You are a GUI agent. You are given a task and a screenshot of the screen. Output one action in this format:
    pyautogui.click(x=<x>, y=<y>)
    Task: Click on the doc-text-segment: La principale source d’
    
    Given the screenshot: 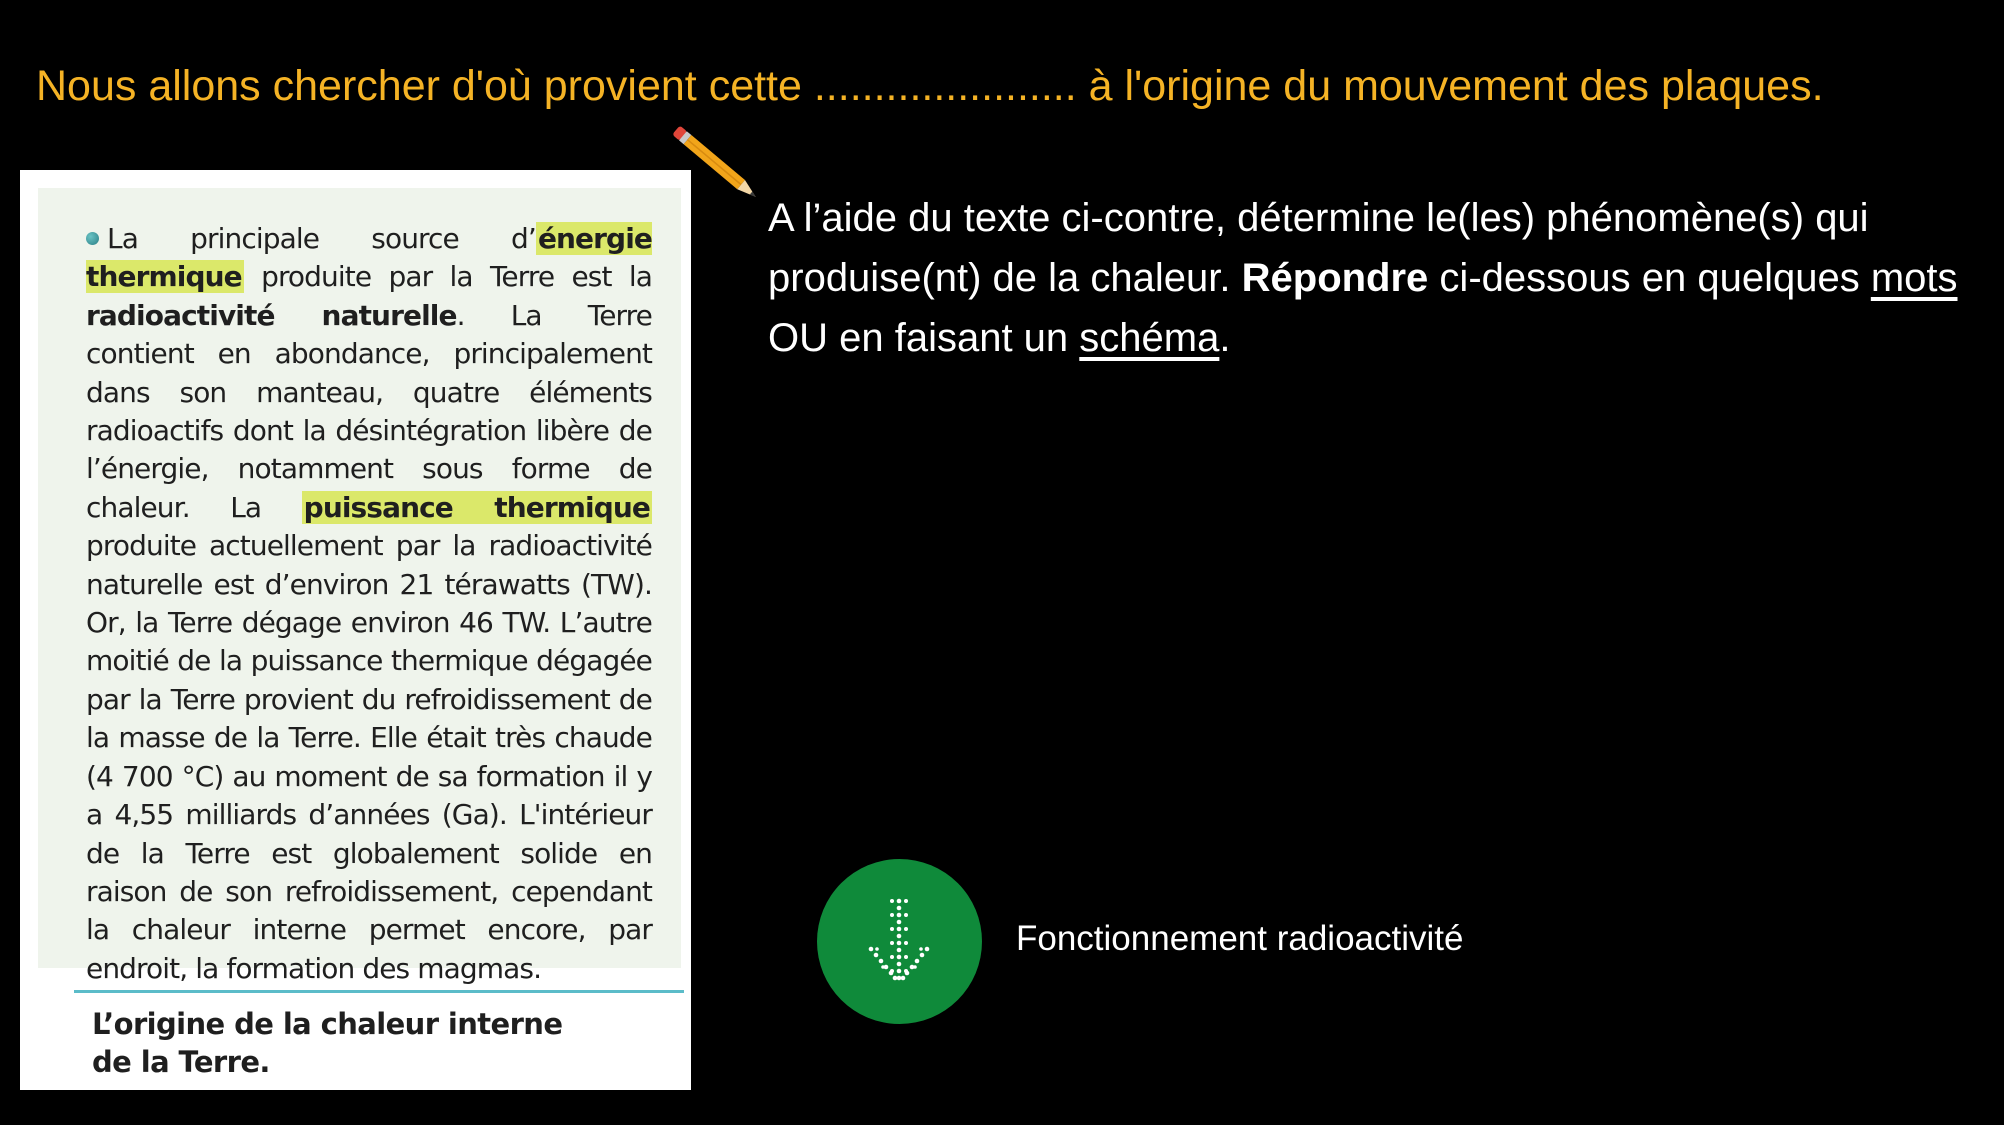 What is the action you would take?
    pyautogui.click(x=322, y=238)
    